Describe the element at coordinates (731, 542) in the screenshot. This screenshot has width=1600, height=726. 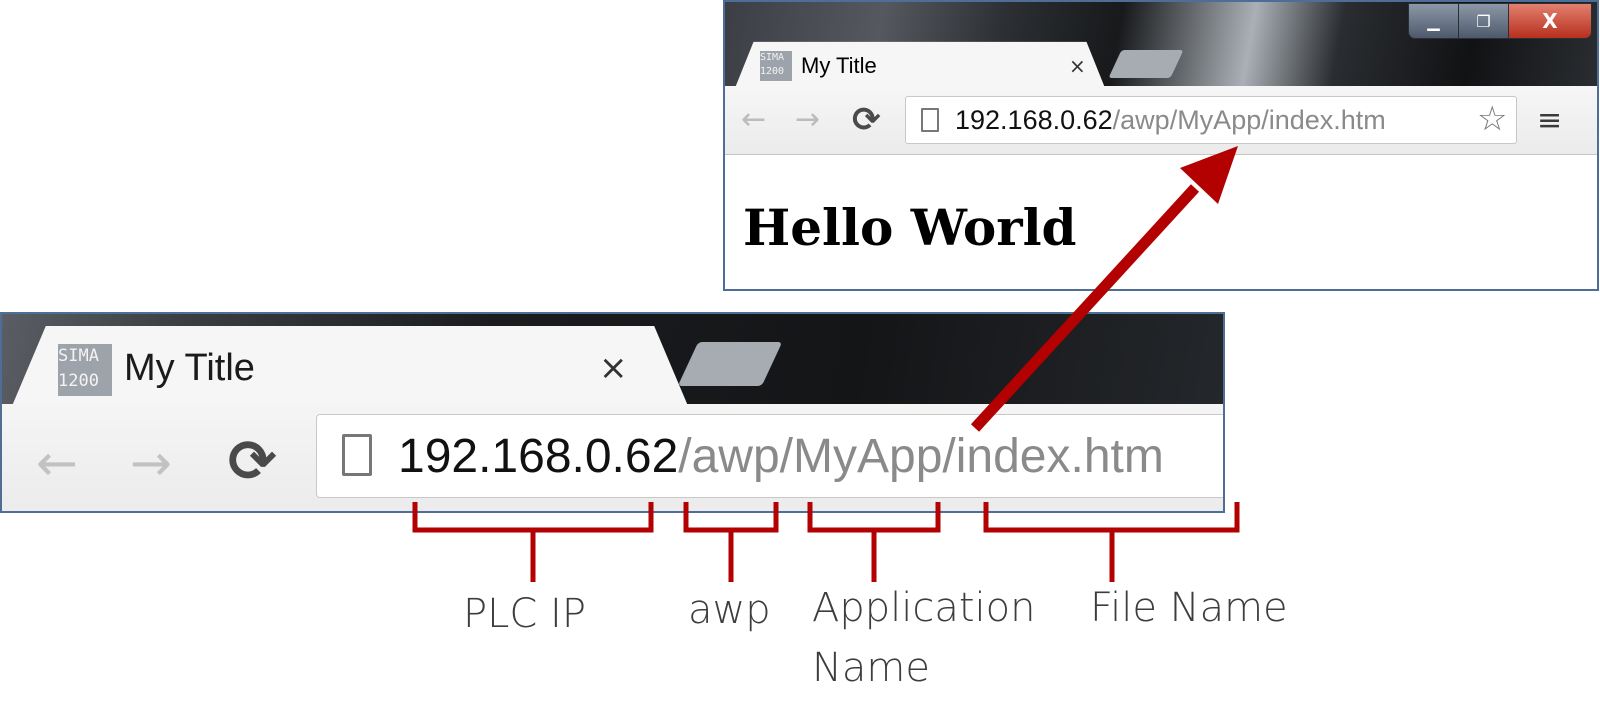
I see `bracket-awp` at that location.